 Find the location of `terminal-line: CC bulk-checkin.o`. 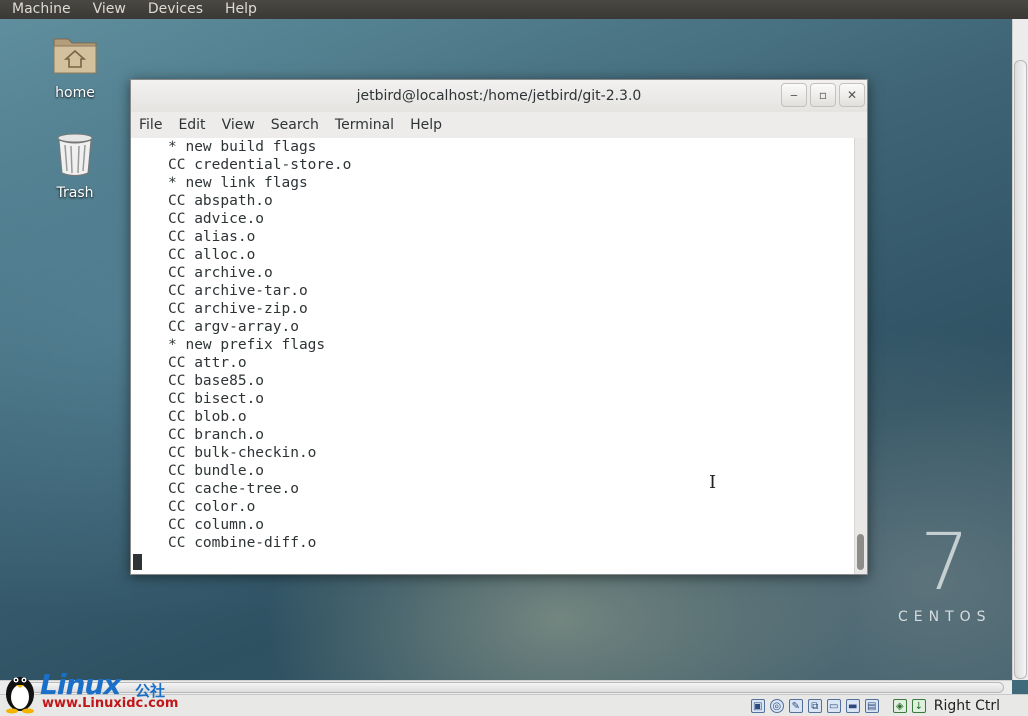

terminal-line: CC bulk-checkin.o is located at coordinates (242, 453).